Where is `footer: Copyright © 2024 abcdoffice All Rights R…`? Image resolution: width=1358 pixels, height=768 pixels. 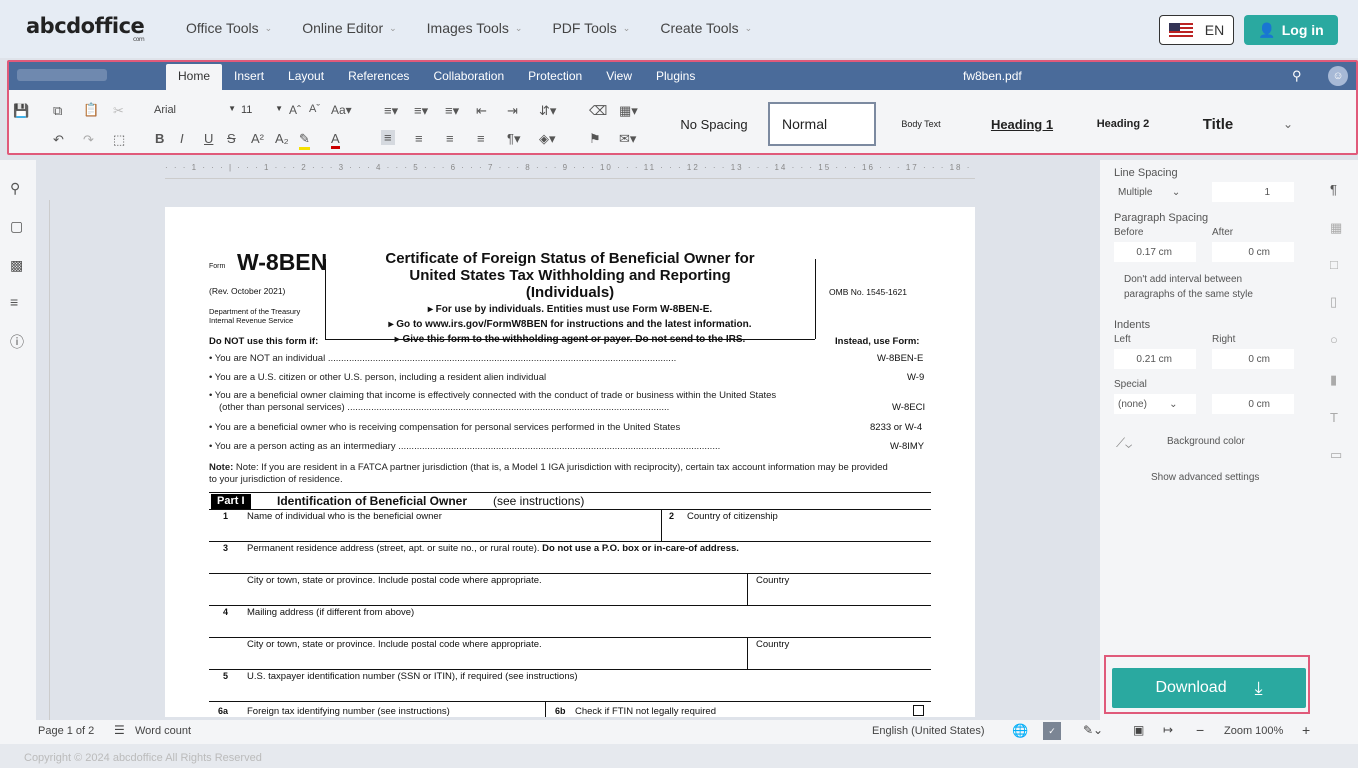
footer: Copyright © 2024 abcdoffice All Rights R… is located at coordinates (679, 756).